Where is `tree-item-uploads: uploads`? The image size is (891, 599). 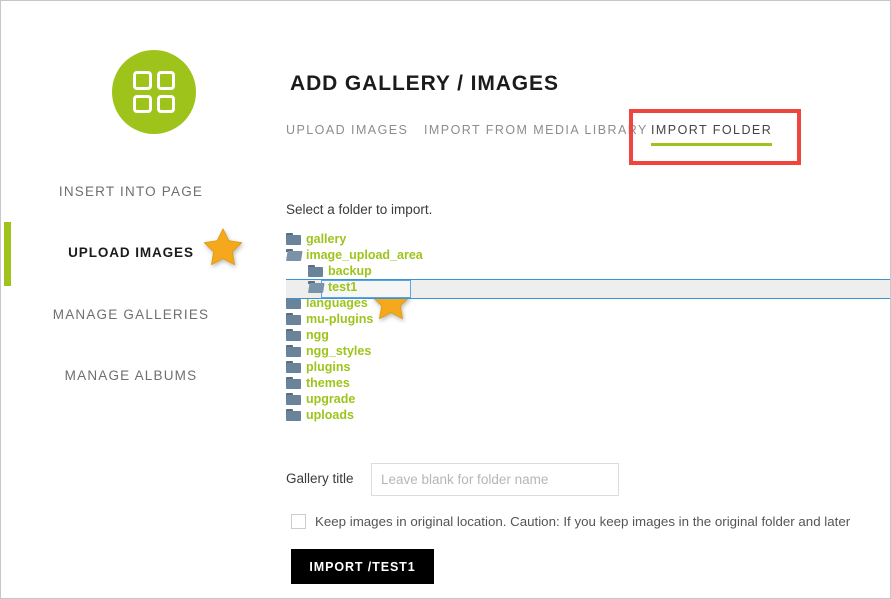 tree-item-uploads: uploads is located at coordinates (588, 415).